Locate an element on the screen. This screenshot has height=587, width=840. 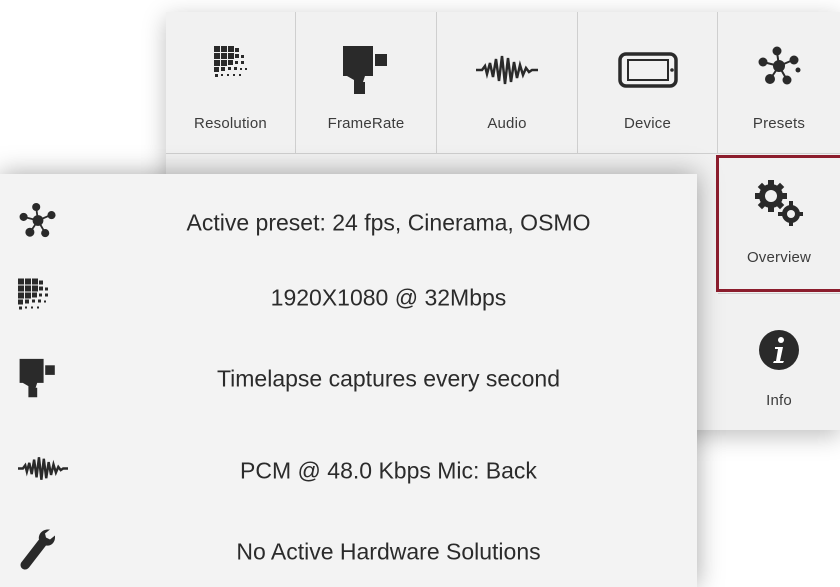
resolution-text: 1920X1080 @ 32Mbps is located at coordinates (388, 297).